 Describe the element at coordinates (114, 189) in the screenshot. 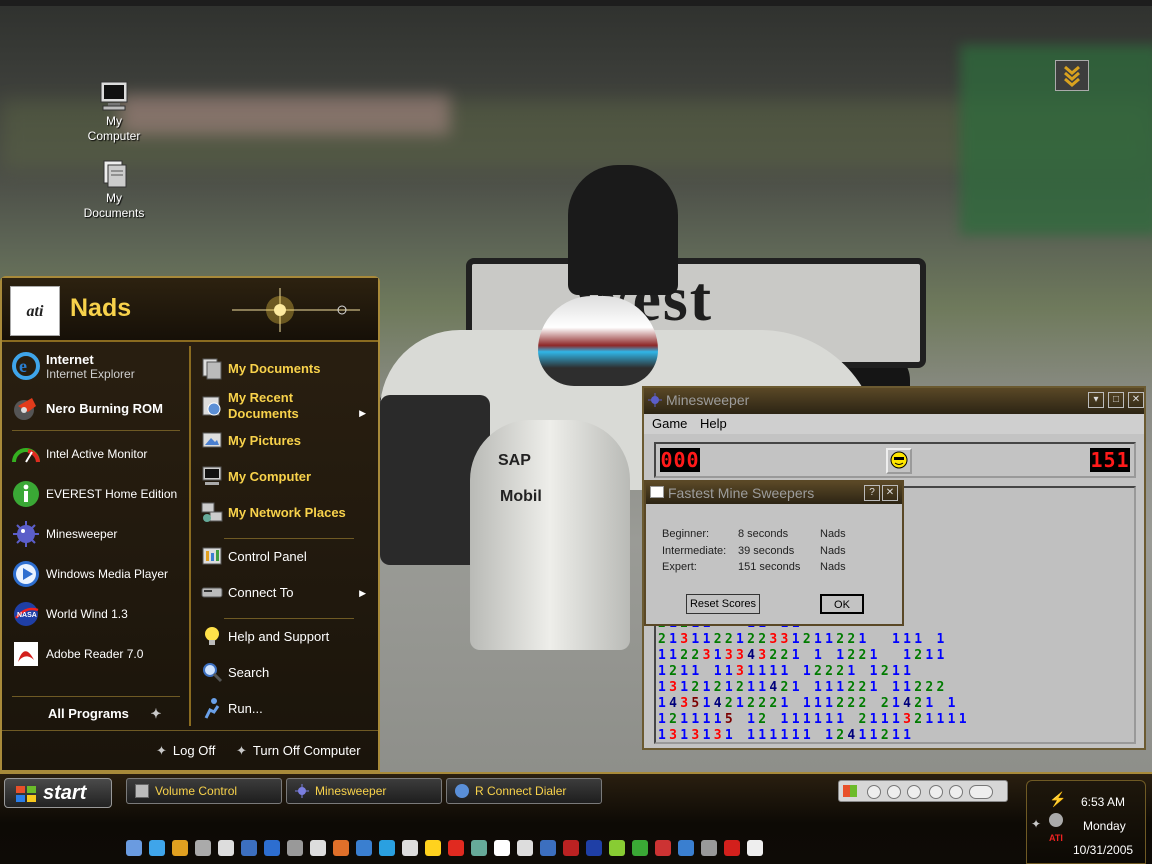

I see `desktop-icon-my-documents: My Documents` at that location.